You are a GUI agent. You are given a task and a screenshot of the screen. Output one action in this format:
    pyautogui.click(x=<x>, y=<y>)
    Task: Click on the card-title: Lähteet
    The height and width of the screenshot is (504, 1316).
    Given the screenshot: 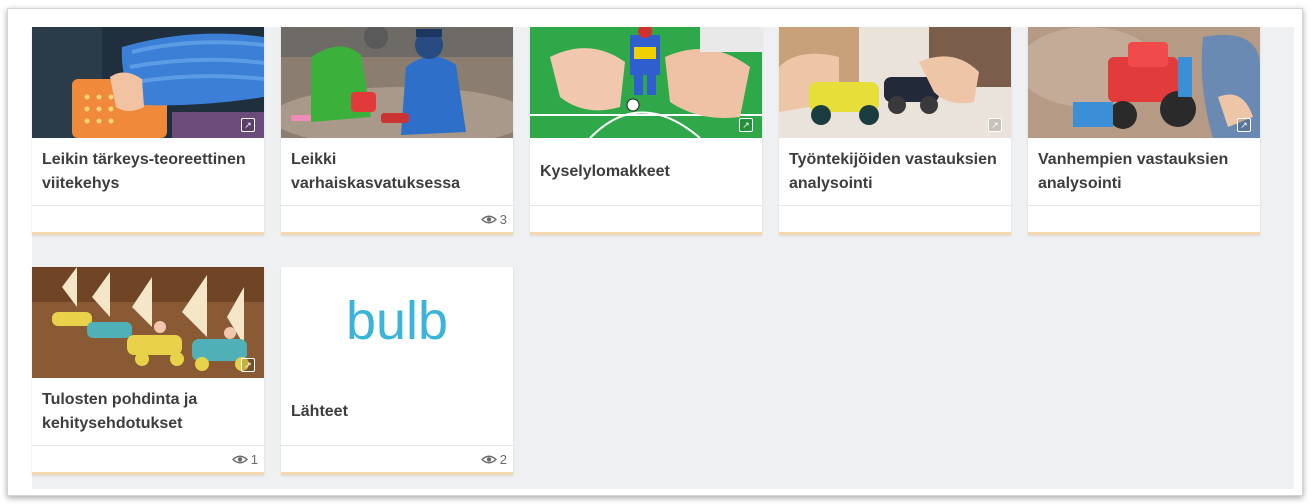 What is the action you would take?
    pyautogui.click(x=397, y=412)
    